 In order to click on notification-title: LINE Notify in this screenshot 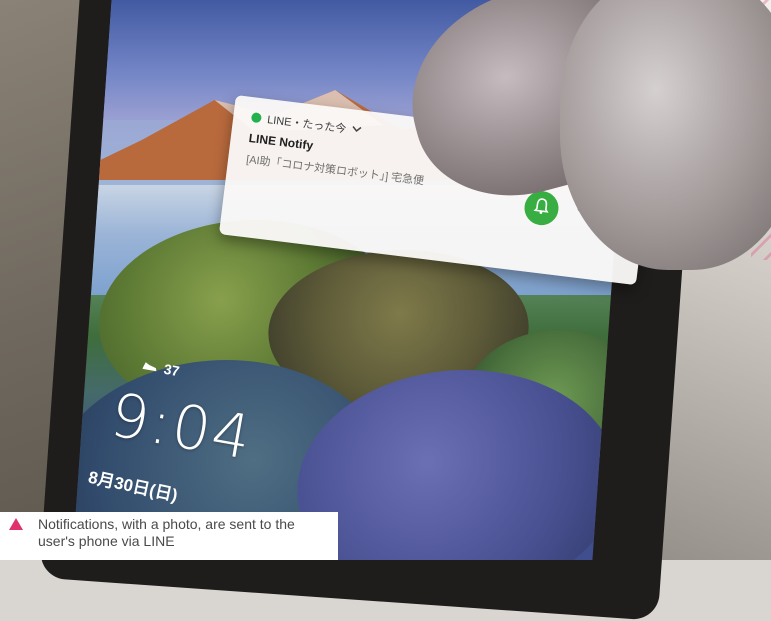, I will do `click(281, 141)`.